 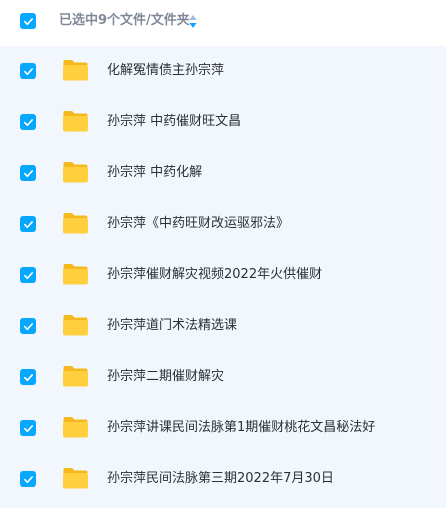 I want to click on file-row: 孙宗萍民间法脉第三期2022年7月30日, so click(x=223, y=479).